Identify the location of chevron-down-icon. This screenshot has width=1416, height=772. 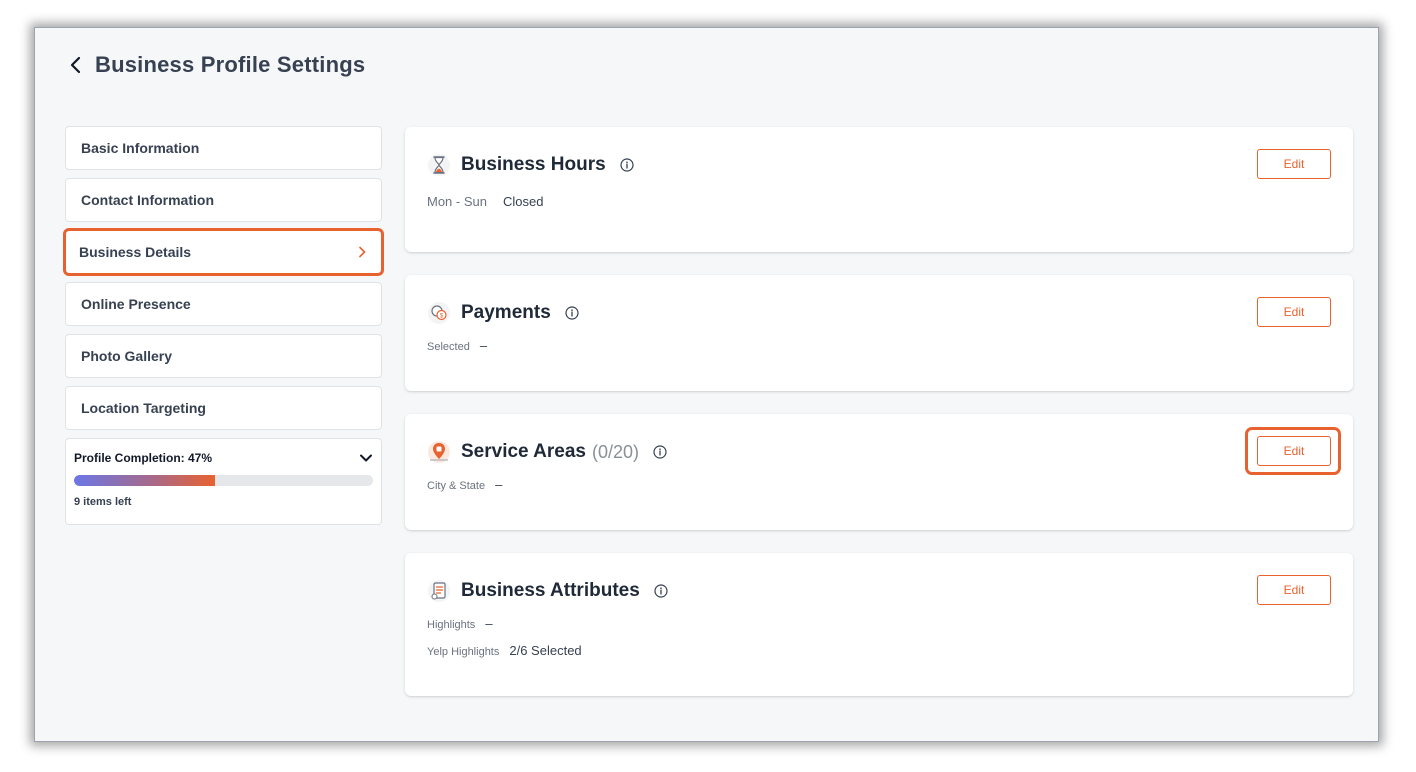
(366, 458).